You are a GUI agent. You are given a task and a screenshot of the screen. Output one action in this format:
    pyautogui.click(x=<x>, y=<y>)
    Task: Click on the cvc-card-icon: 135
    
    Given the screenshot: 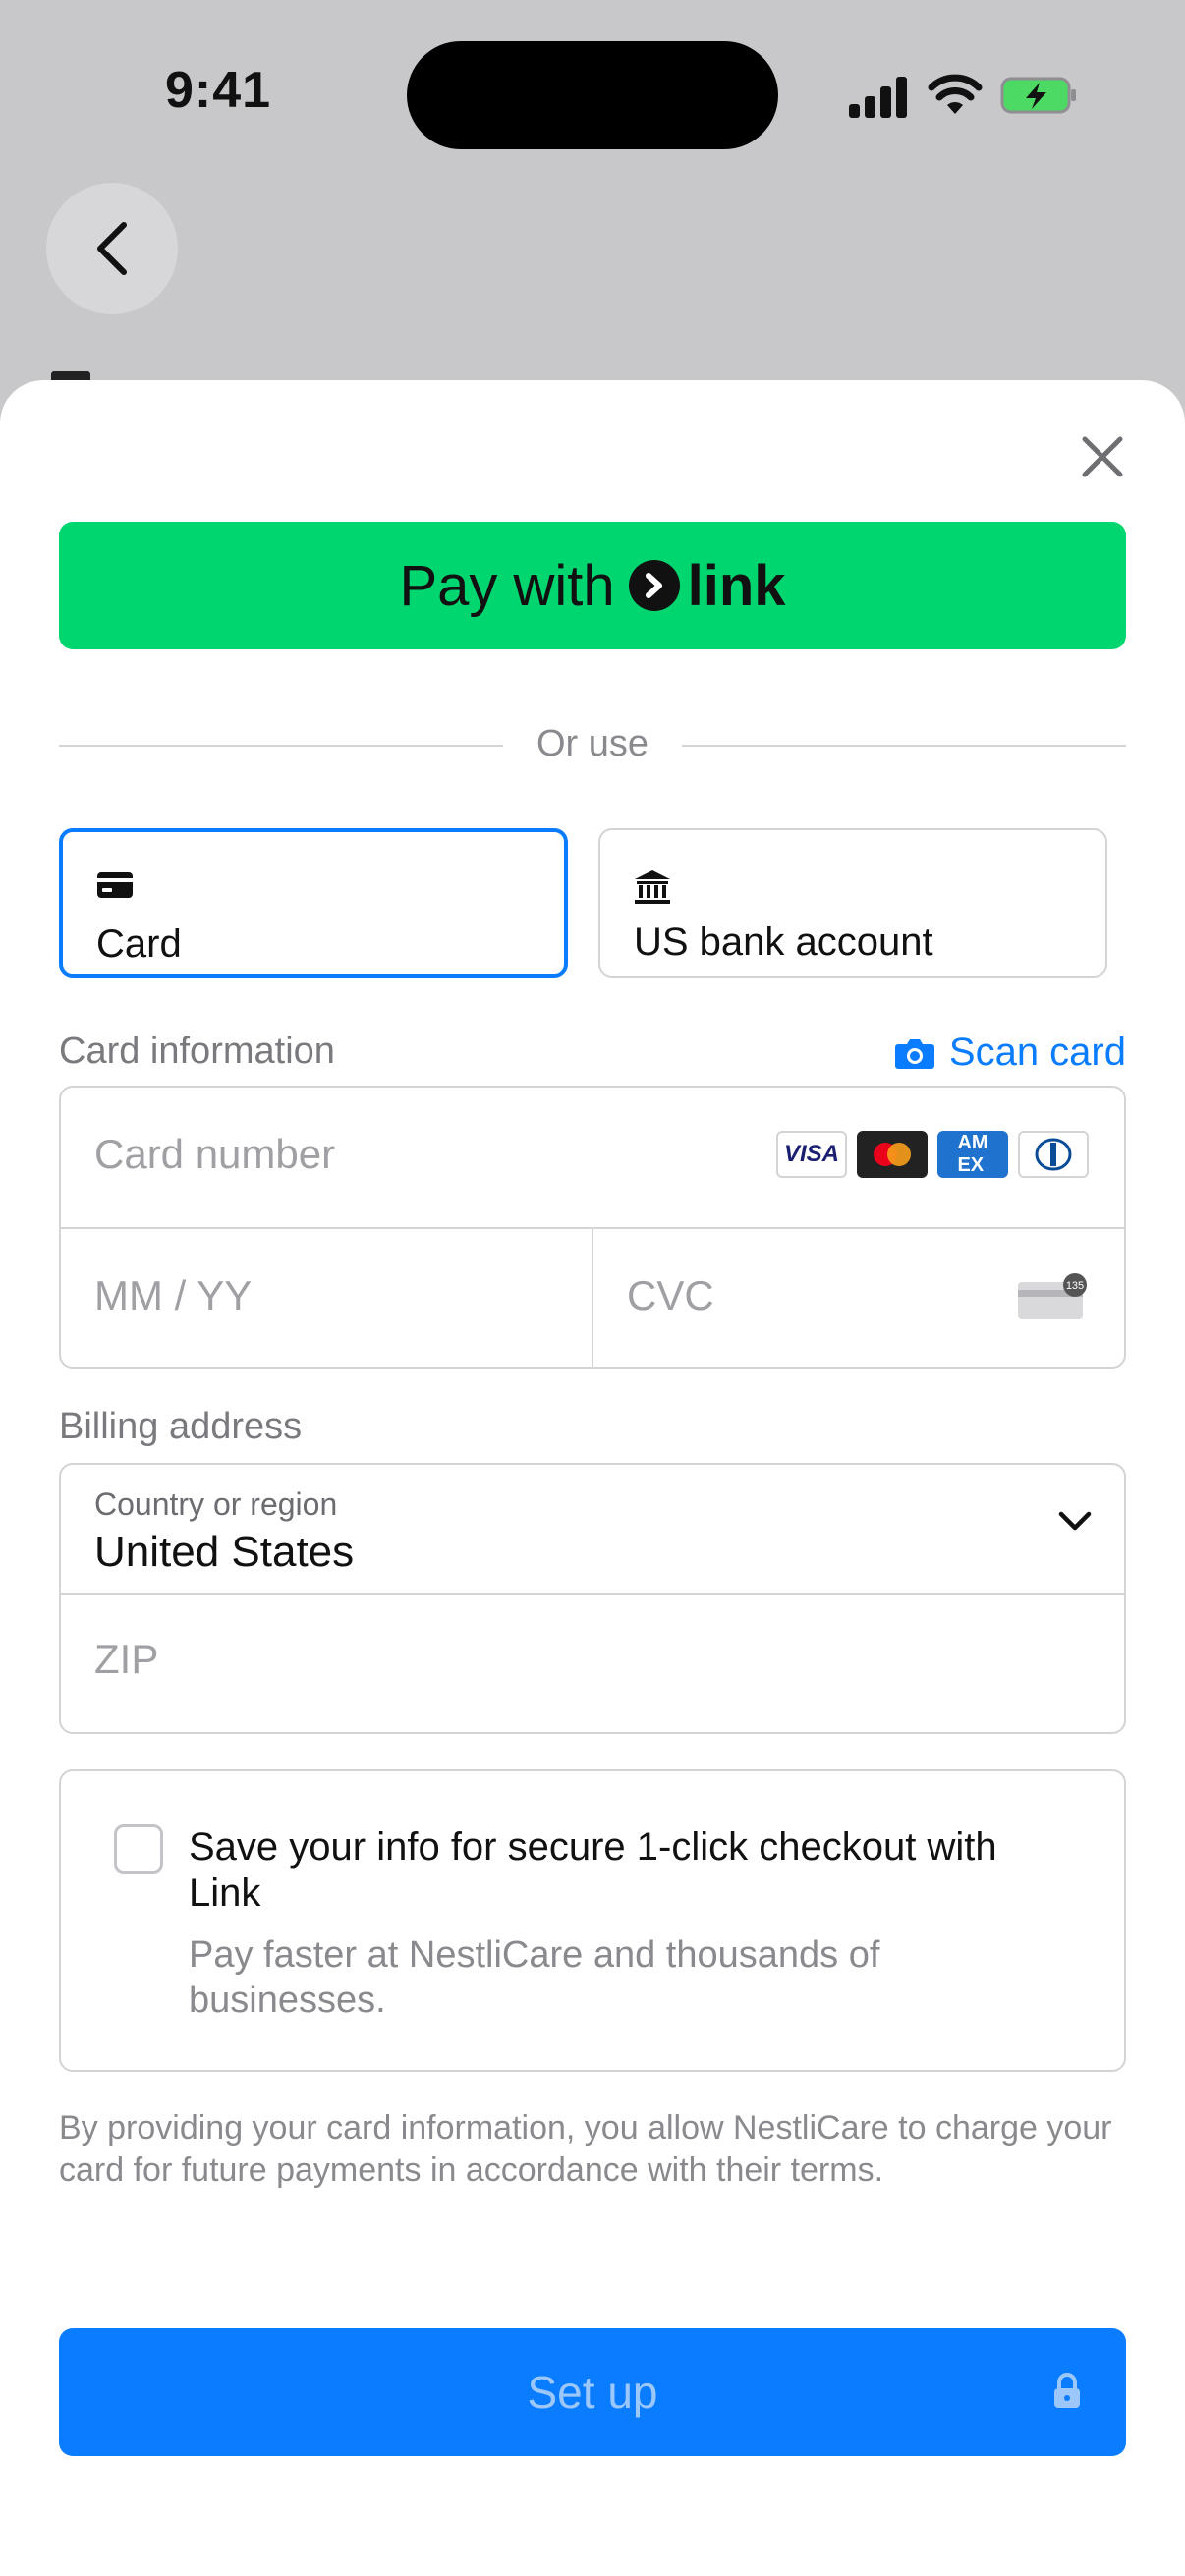 What is the action you would take?
    pyautogui.click(x=1053, y=1296)
    